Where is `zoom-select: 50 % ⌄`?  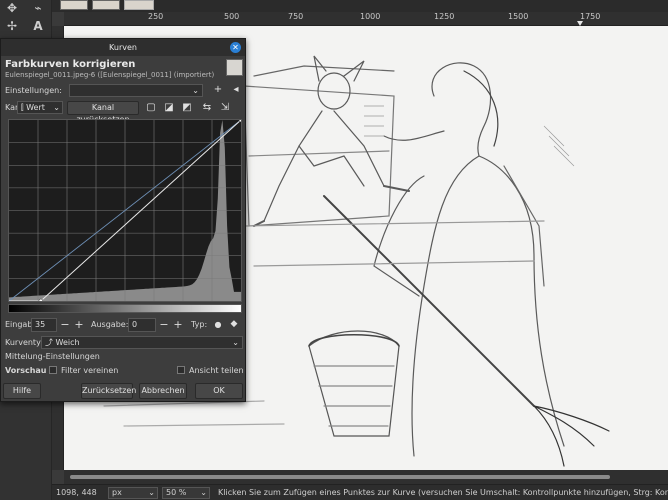 zoom-select: 50 % ⌄ is located at coordinates (186, 493).